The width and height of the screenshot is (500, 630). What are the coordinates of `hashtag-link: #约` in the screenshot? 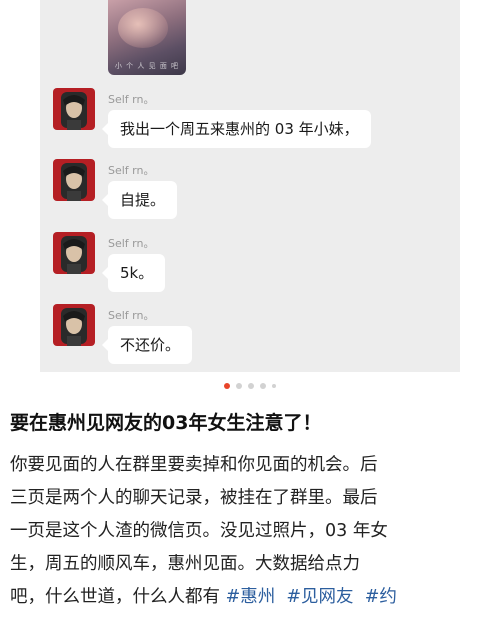 It's located at (381, 597).